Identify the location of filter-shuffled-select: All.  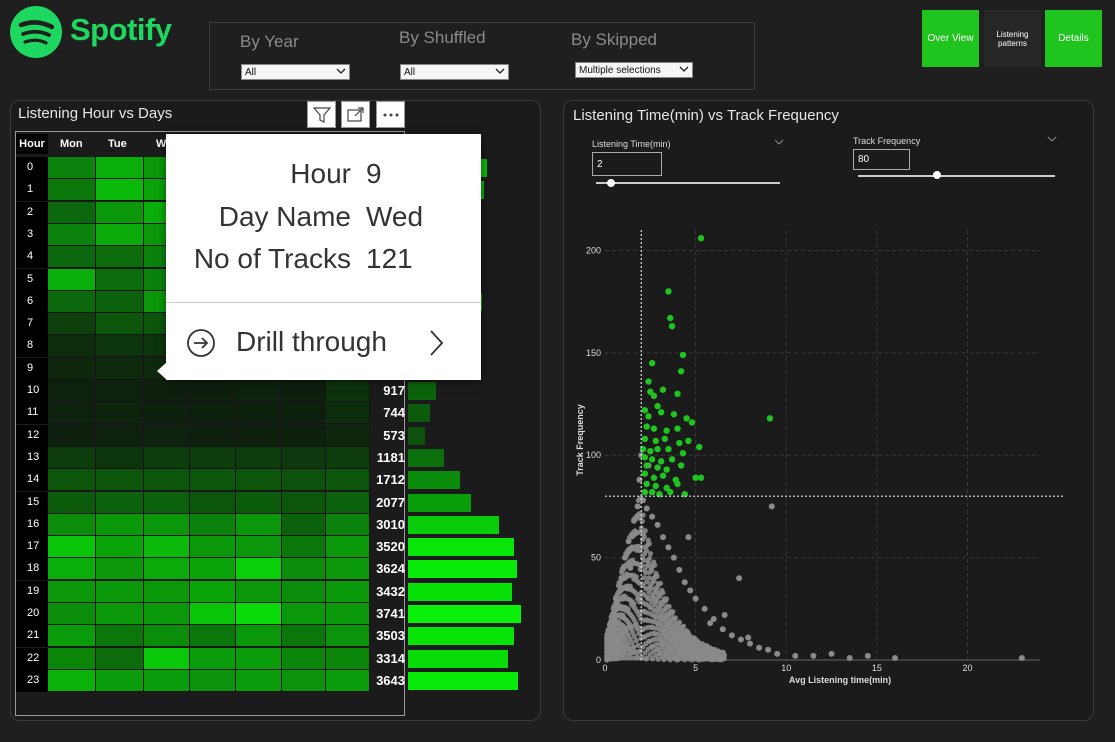
(454, 72).